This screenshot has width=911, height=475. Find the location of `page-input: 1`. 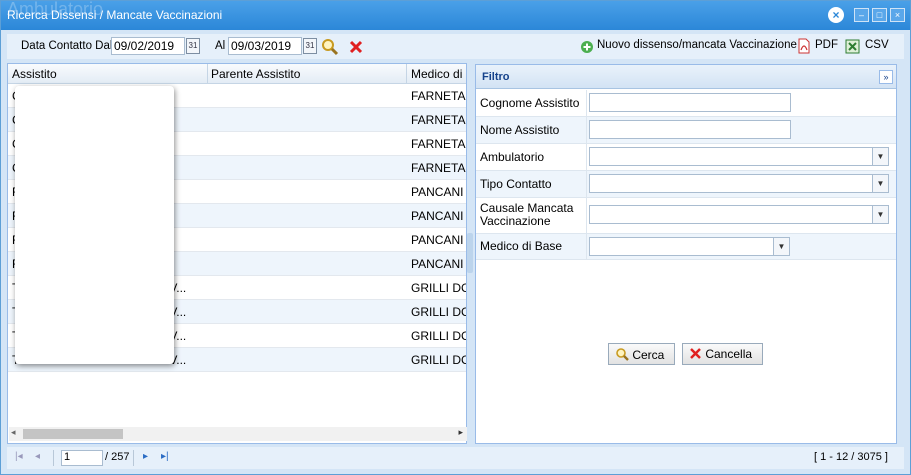

page-input: 1 is located at coordinates (82, 458).